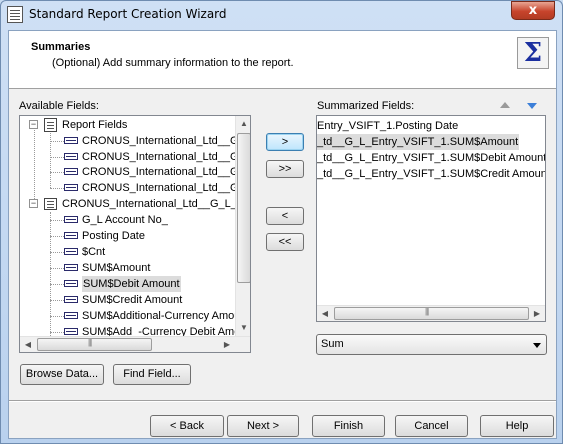 This screenshot has height=444, width=563. I want to click on scroll-up-arrow-icon: ▲, so click(243, 124).